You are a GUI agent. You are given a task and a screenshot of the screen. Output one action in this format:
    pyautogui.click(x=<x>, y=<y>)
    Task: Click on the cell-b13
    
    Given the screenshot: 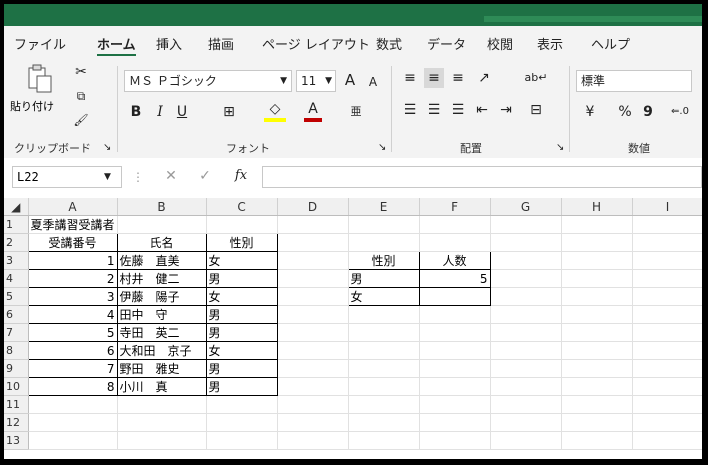 What is the action you would take?
    pyautogui.click(x=162, y=440)
    